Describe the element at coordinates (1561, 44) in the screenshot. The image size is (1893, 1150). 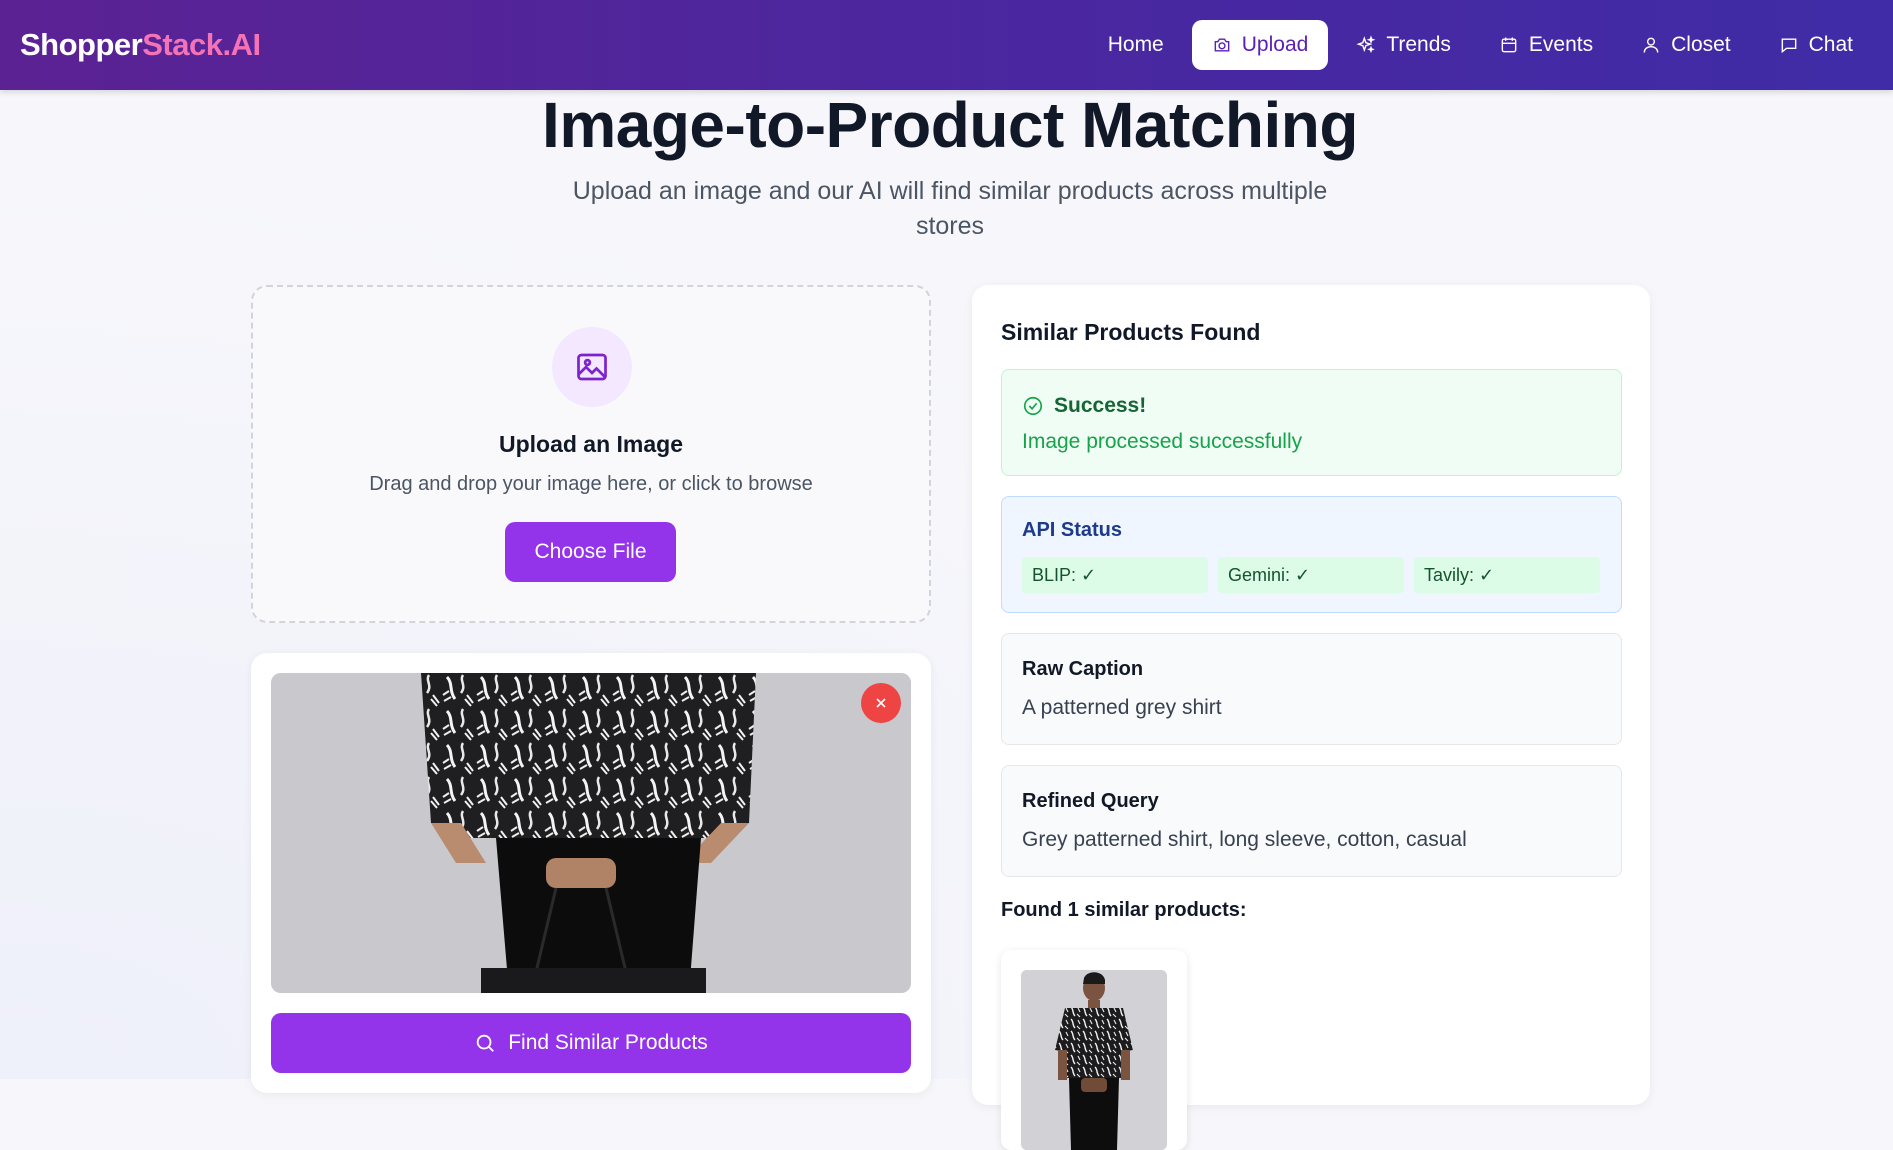
I see `nav-events-label: Events` at that location.